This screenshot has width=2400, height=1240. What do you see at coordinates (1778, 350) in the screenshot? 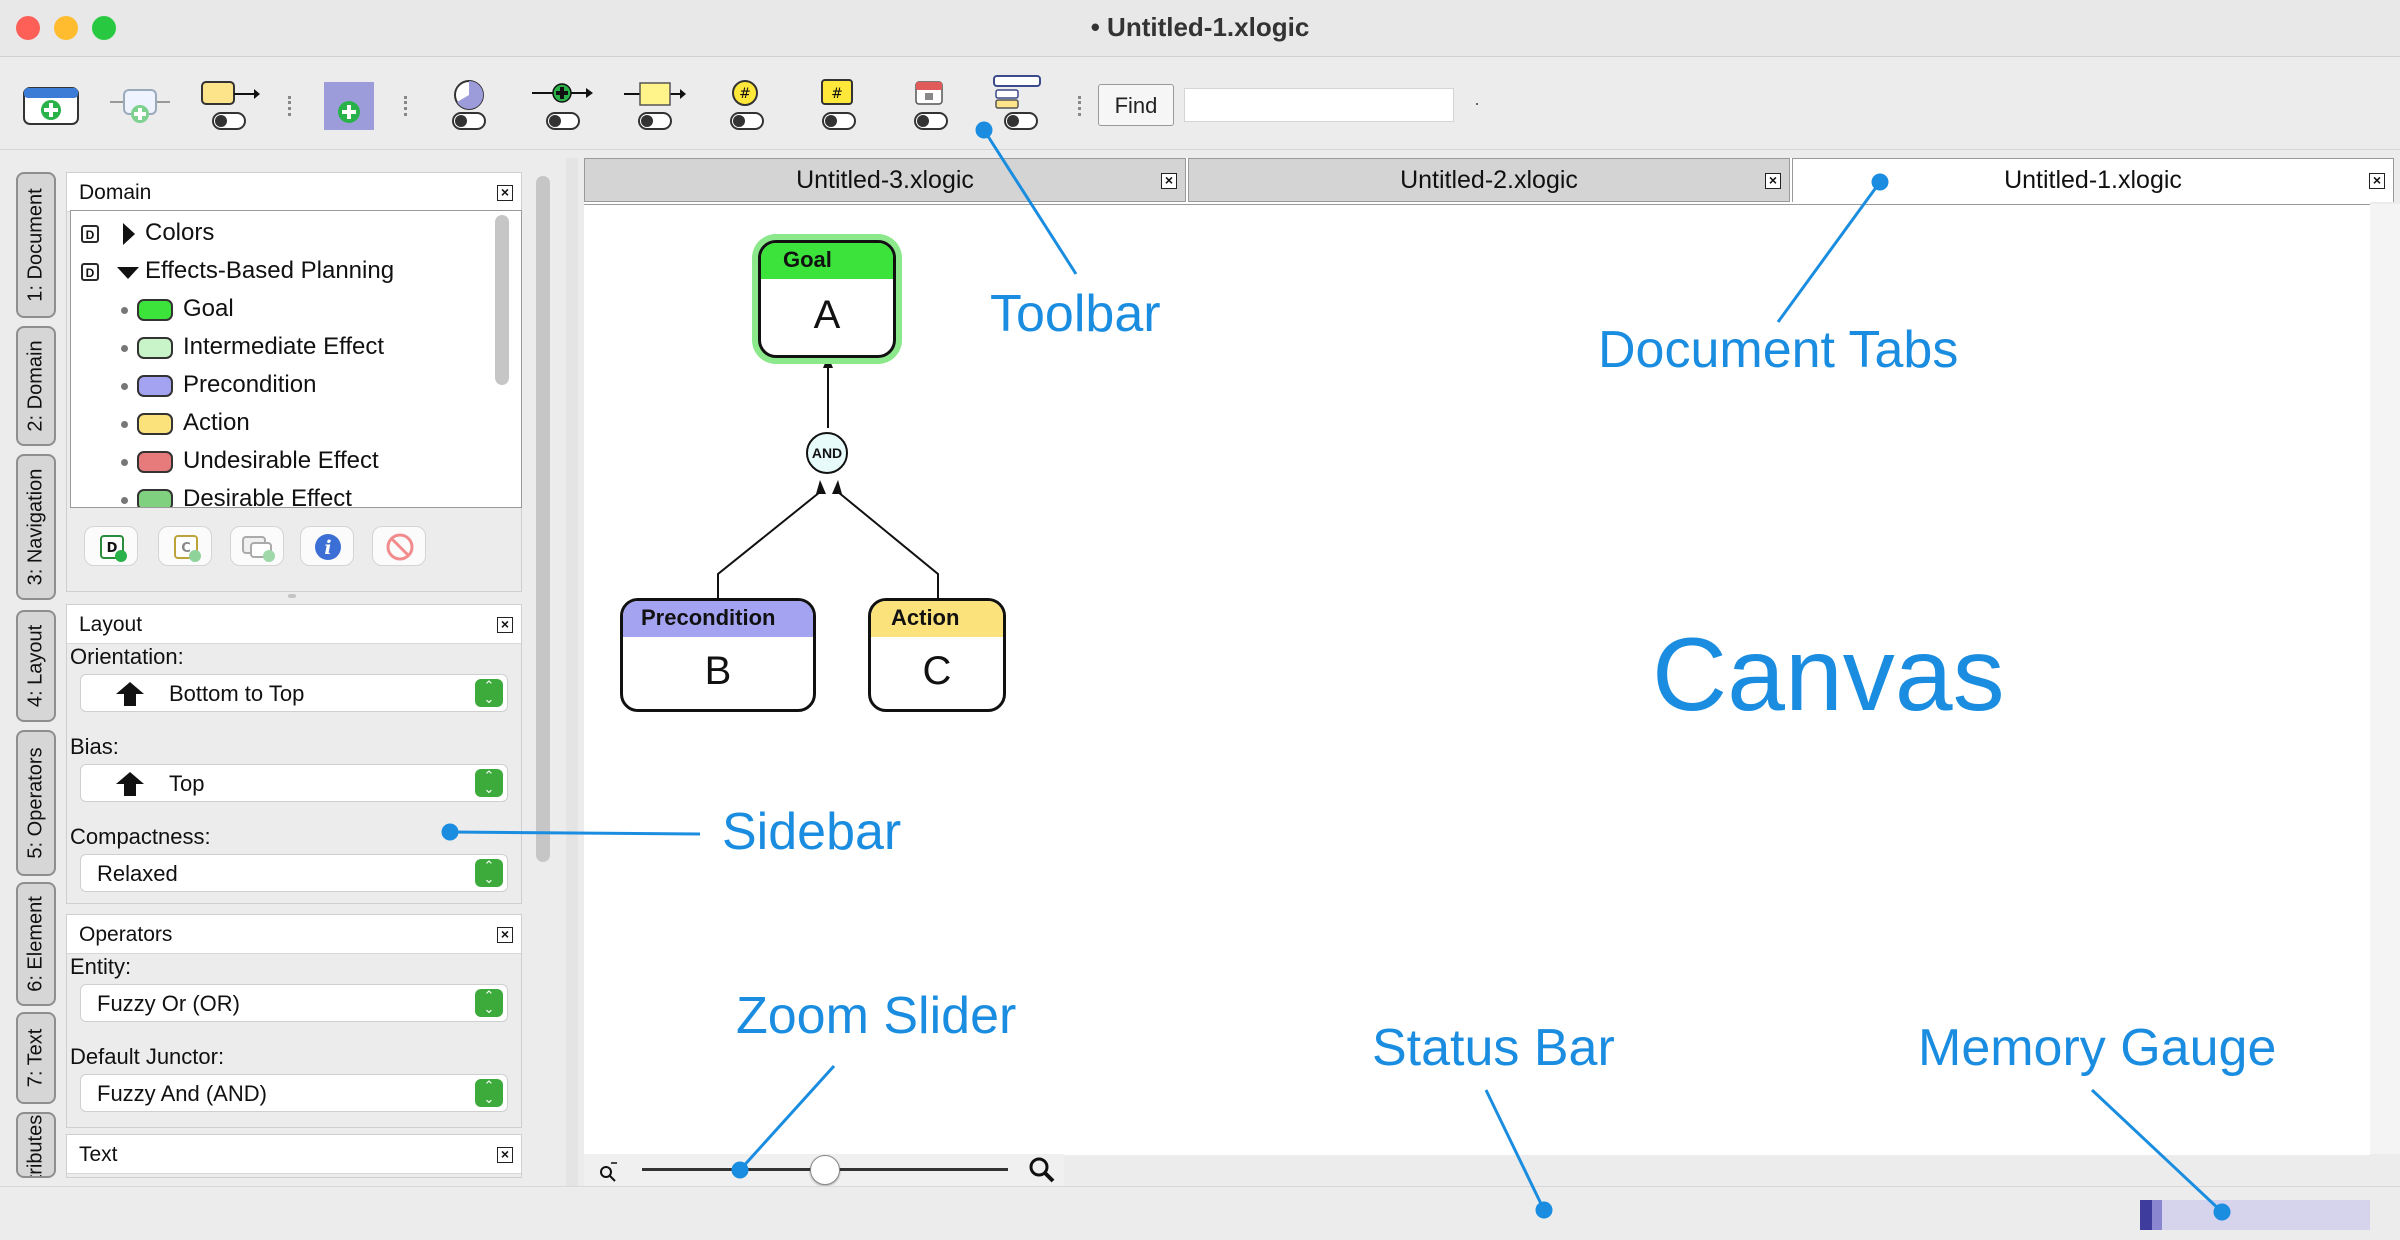
I see `annotation-document-tabs: Document Tabs` at bounding box center [1778, 350].